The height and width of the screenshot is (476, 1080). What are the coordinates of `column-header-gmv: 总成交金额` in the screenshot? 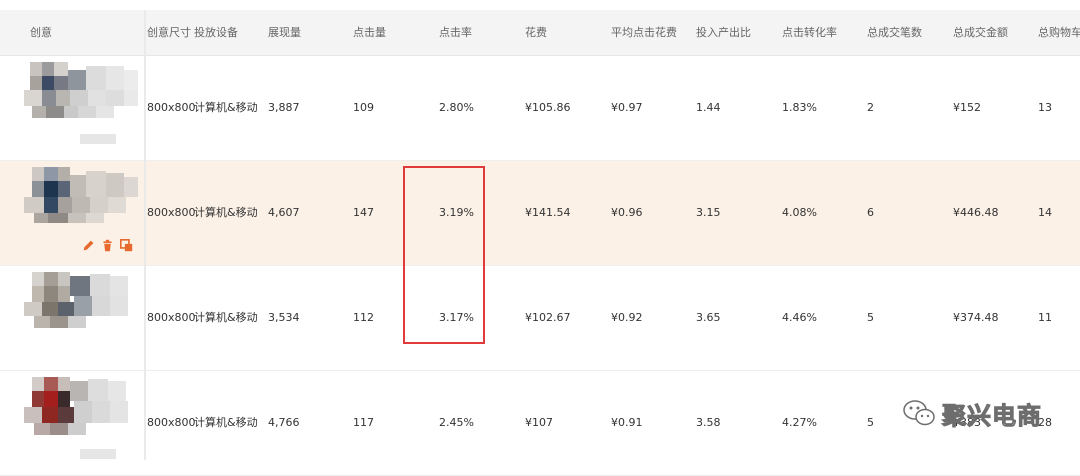 It's located at (993, 32).